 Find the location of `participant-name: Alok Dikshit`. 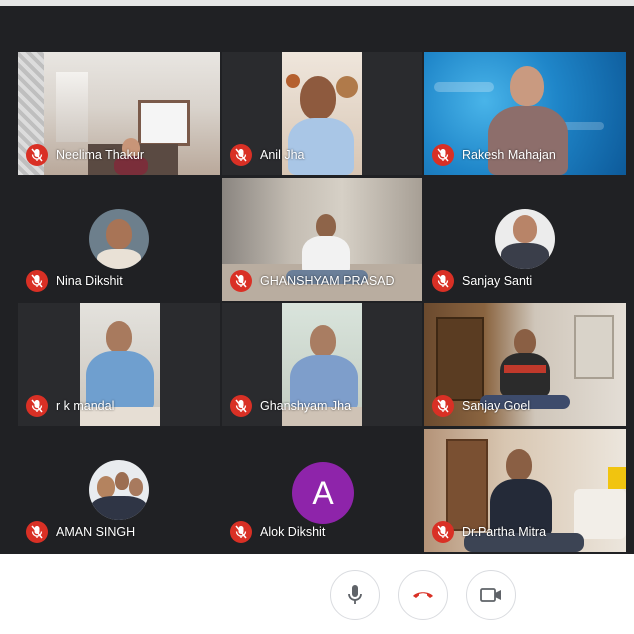

participant-name: Alok Dikshit is located at coordinates (293, 532).